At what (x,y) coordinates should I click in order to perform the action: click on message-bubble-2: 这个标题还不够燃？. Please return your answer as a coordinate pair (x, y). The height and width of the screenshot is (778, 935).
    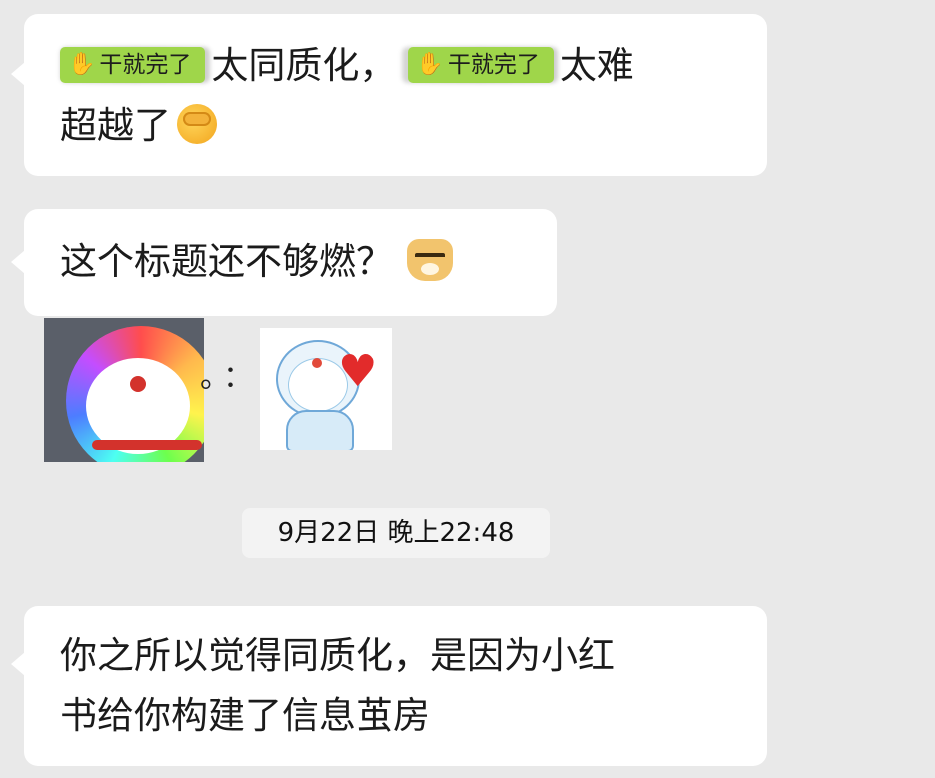
    Looking at the image, I should click on (284, 262).